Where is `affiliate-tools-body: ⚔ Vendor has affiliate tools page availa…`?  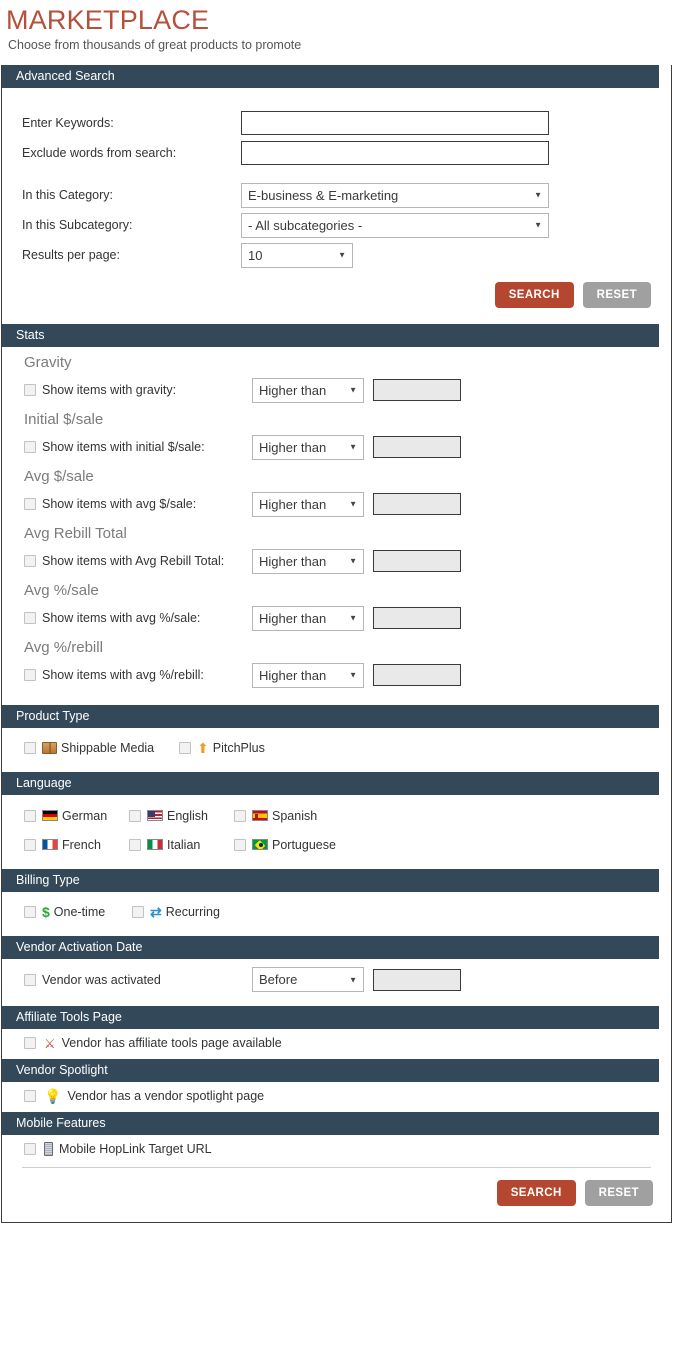 affiliate-tools-body: ⚔ Vendor has affiliate tools page availa… is located at coordinates (336, 1044).